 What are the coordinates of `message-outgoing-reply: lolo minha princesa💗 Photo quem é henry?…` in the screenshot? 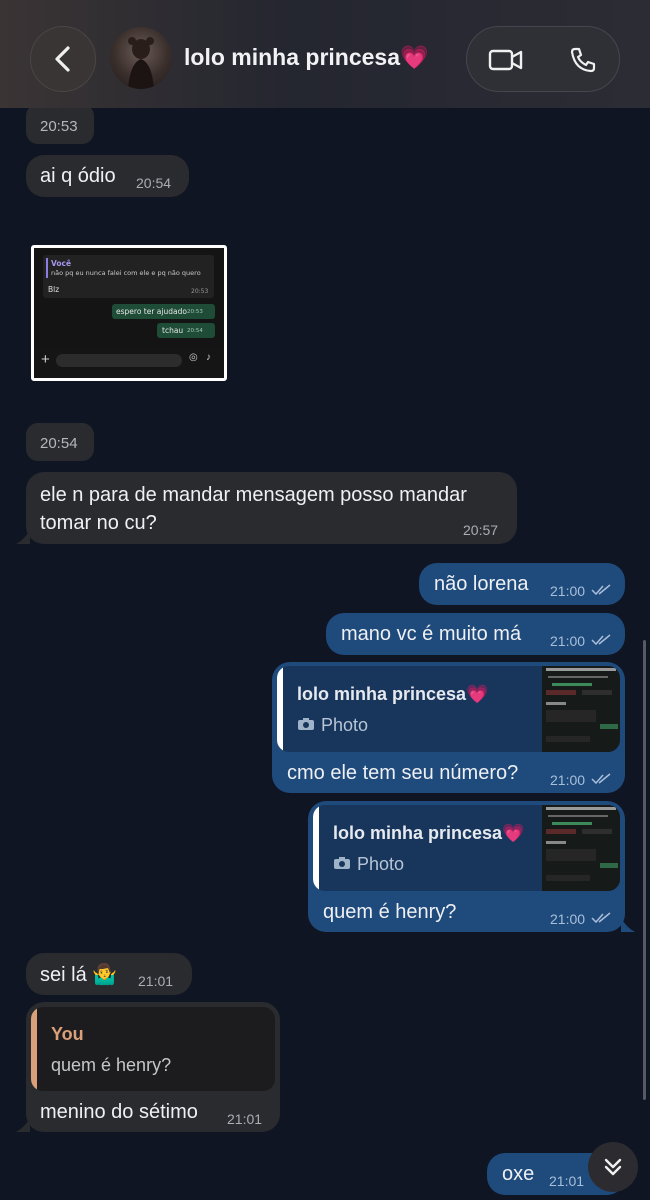 It's located at (466, 866).